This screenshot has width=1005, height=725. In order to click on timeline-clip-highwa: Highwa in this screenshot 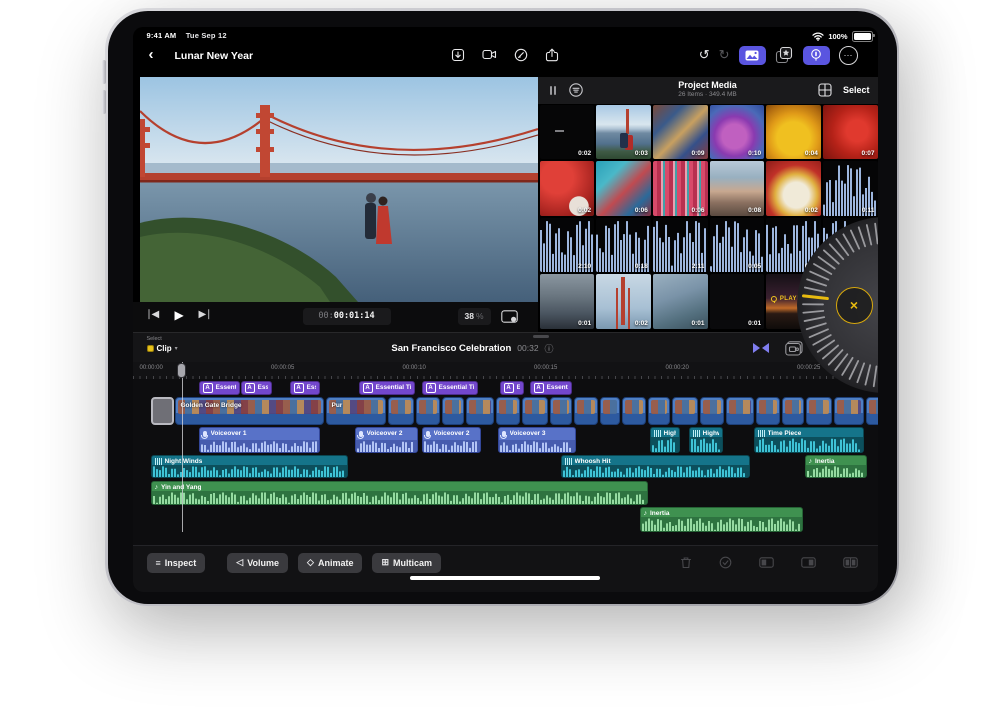, I will do `click(705, 439)`.